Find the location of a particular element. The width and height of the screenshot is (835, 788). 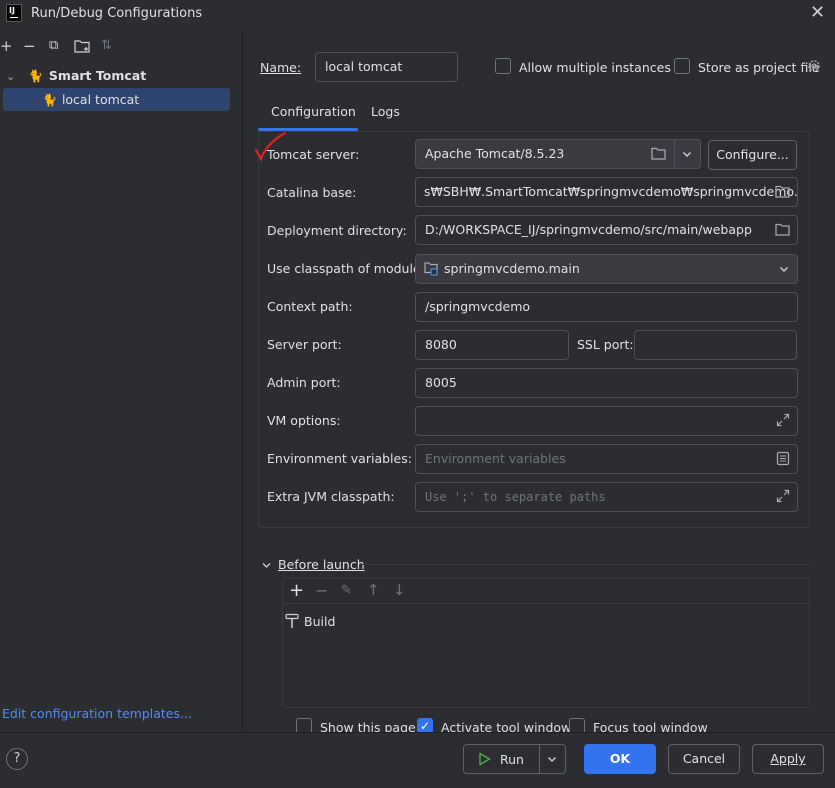

intellij-logo-icon: IJ is located at coordinates (14, 13).